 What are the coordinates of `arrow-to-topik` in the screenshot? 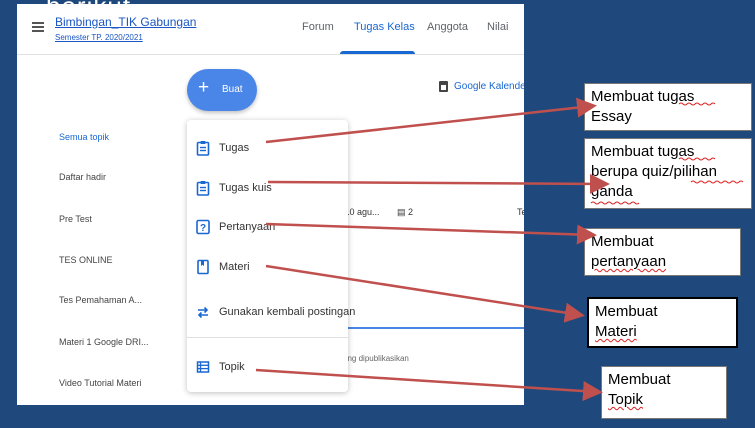 It's located at (429, 385).